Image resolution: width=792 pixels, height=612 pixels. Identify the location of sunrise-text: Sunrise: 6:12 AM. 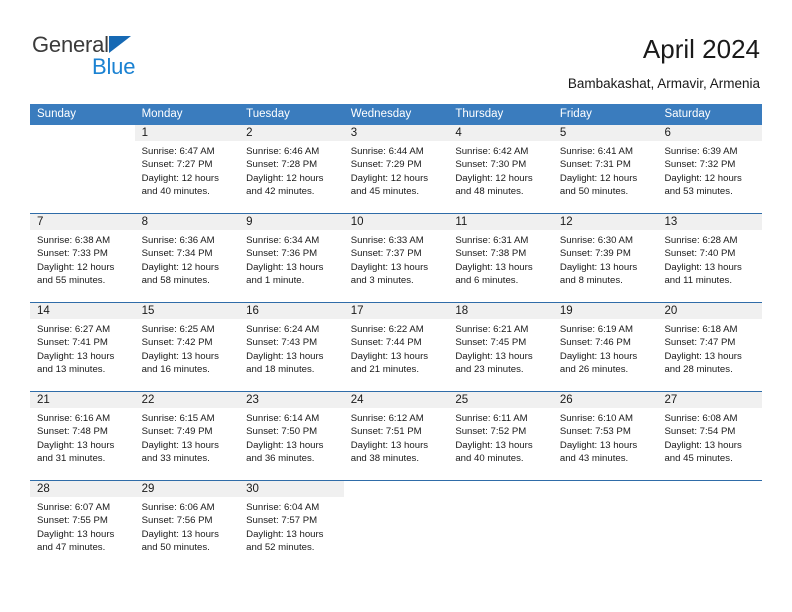
(387, 418).